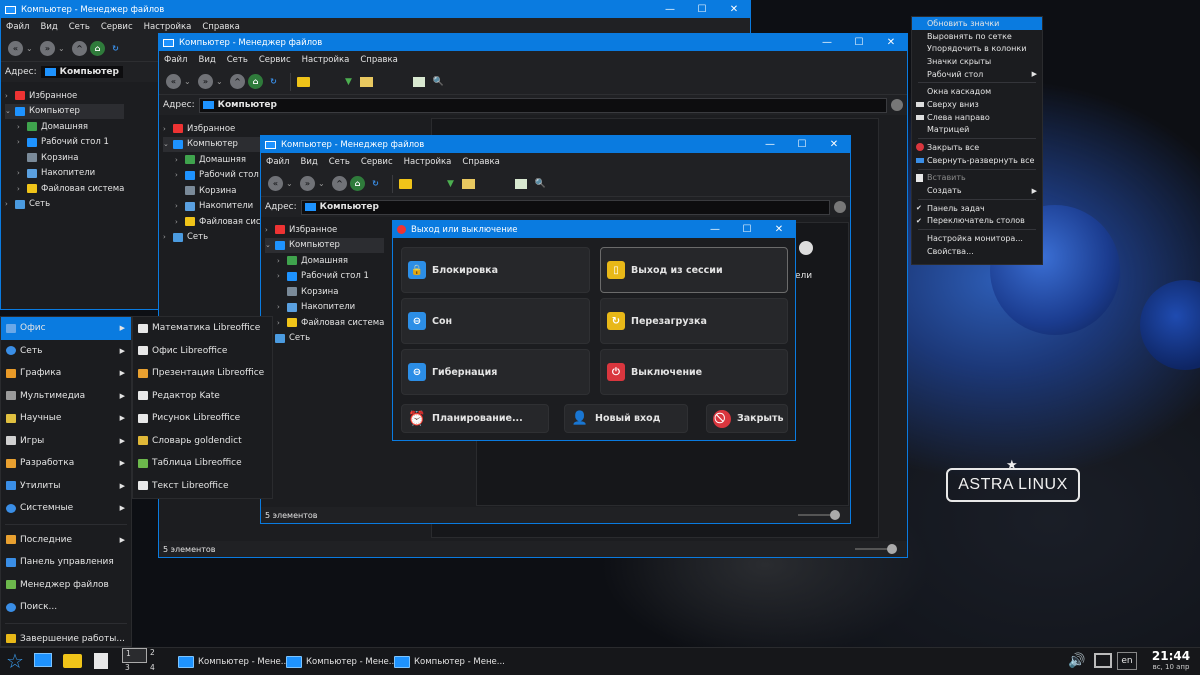 The width and height of the screenshot is (1200, 675). Describe the element at coordinates (533, 42) in the screenshot. I see `title-bar: Компьютер - Менеджер файлов — ☐ ✕` at that location.